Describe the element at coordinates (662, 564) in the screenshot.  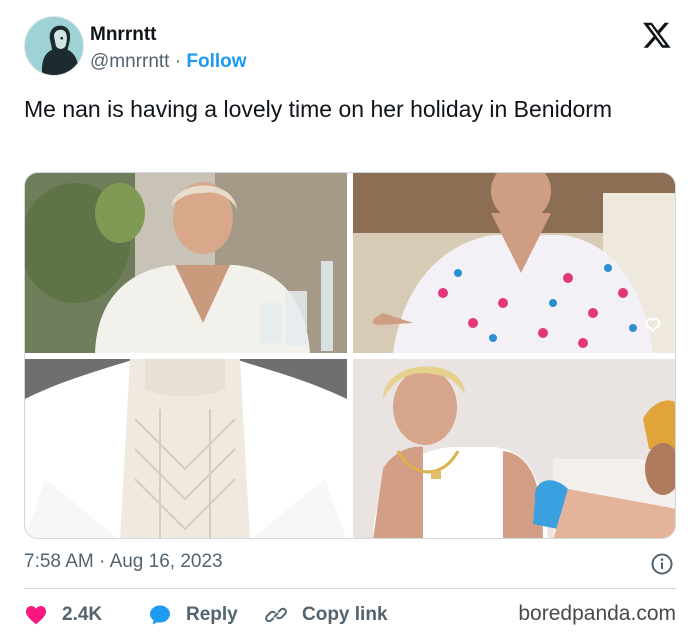
I see `info-icon` at that location.